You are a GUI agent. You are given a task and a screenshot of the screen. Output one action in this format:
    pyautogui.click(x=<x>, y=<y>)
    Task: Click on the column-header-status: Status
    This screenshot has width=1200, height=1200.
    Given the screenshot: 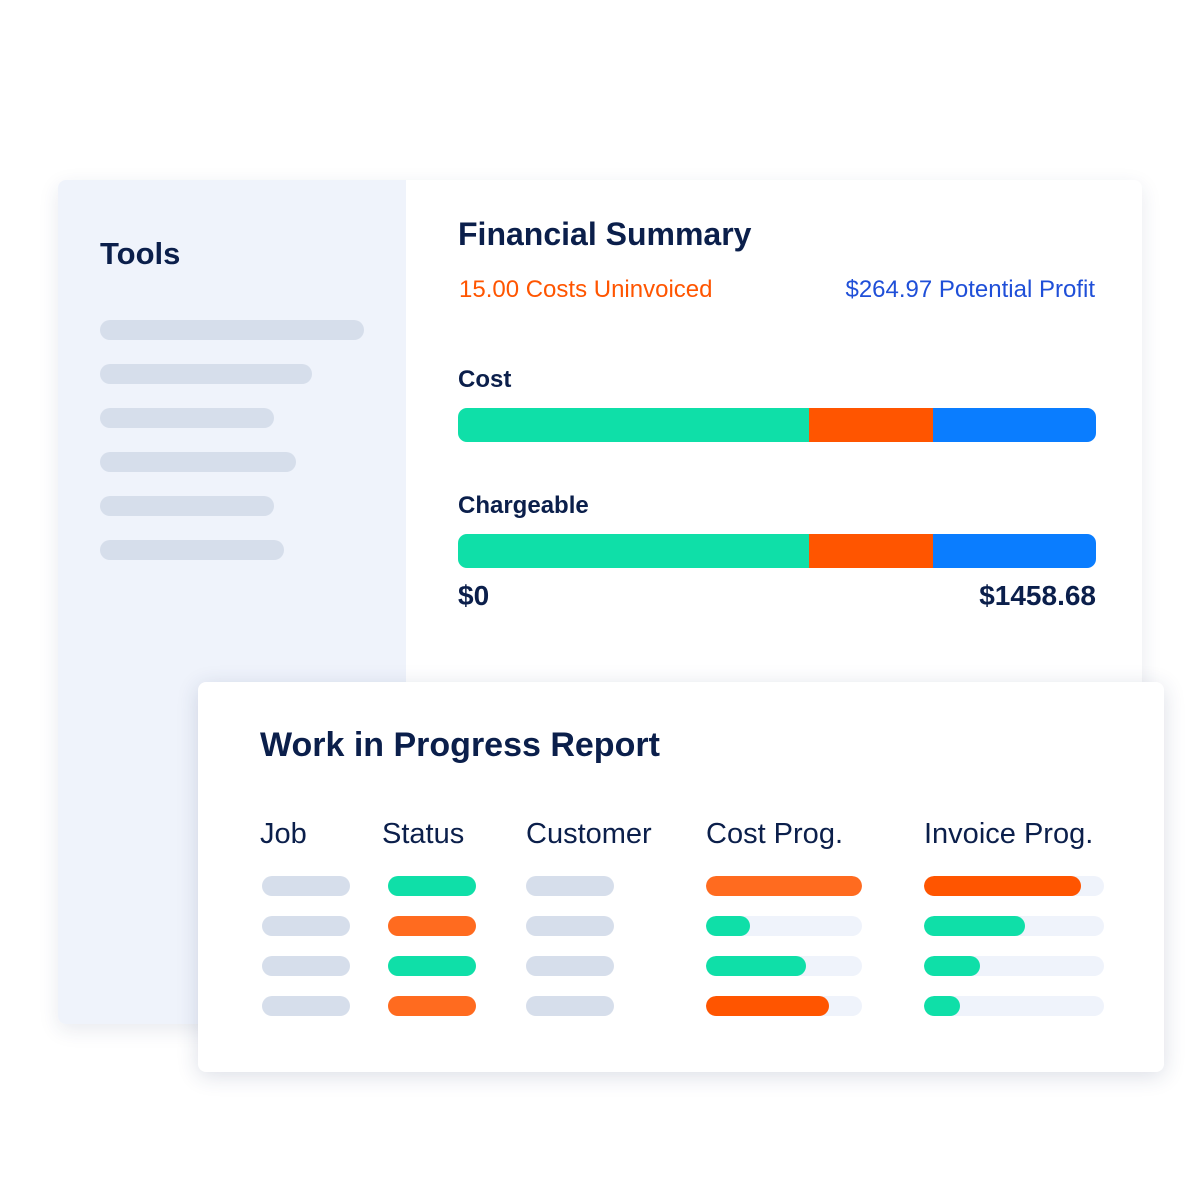 What is the action you would take?
    pyautogui.click(x=423, y=834)
    